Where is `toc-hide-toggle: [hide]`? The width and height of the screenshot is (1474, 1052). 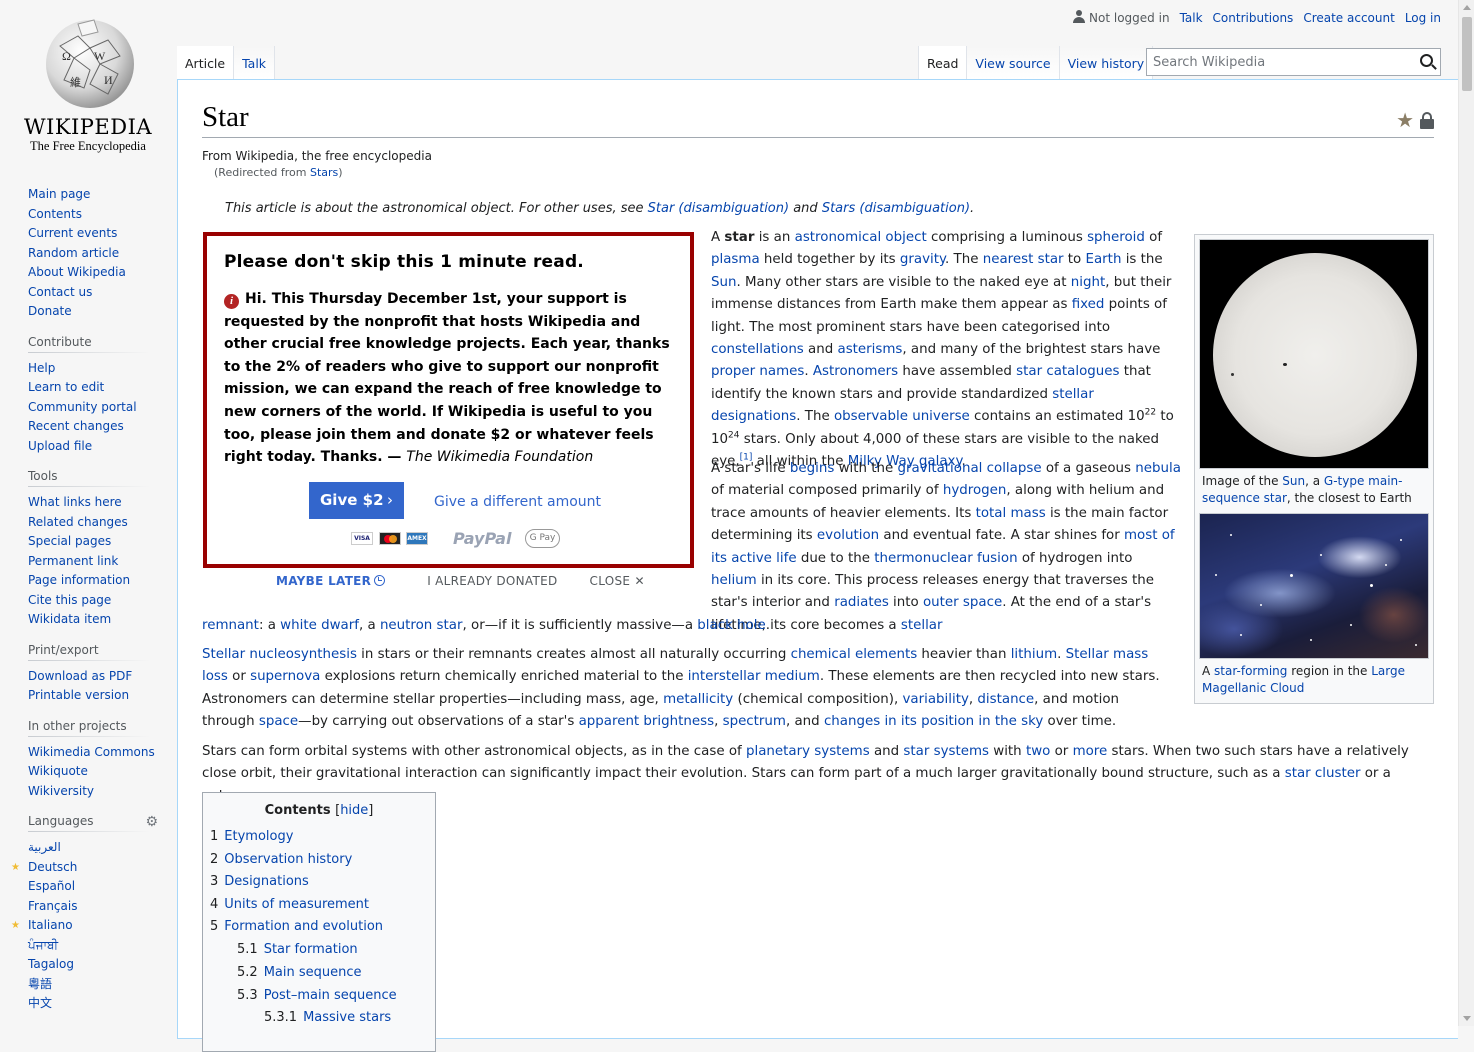
toc-hide-toggle: [hide] is located at coordinates (354, 810).